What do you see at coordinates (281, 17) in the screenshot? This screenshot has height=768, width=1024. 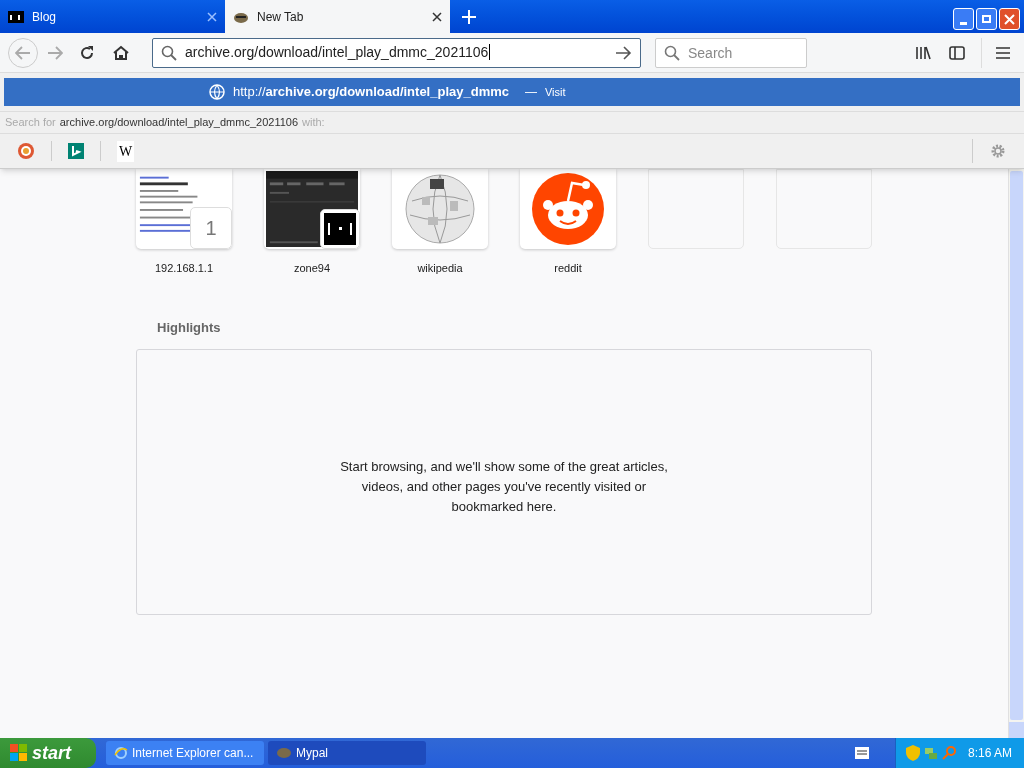 I see `tab-title: New Tab` at bounding box center [281, 17].